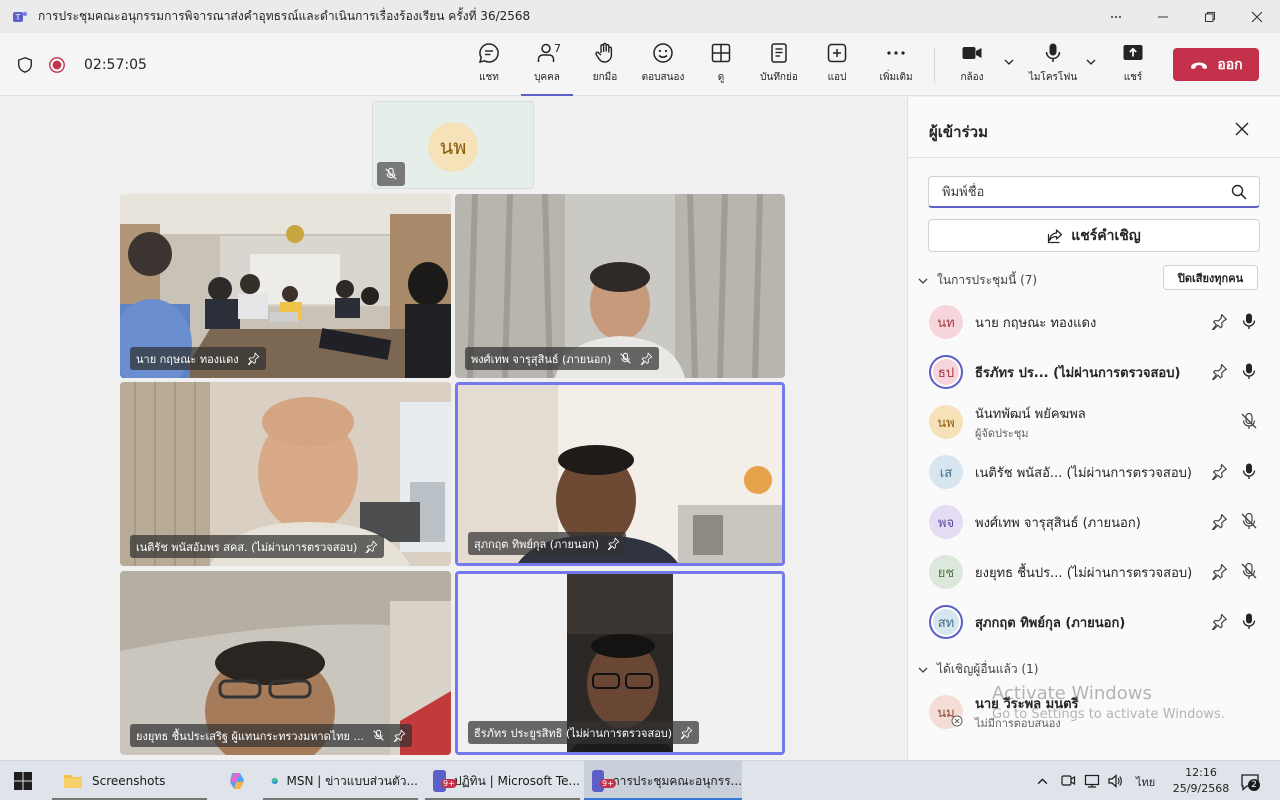 The height and width of the screenshot is (800, 1280). Describe the element at coordinates (1210, 277) in the screenshot. I see `mute-all-button: ปิดเสียงทุกคน` at that location.